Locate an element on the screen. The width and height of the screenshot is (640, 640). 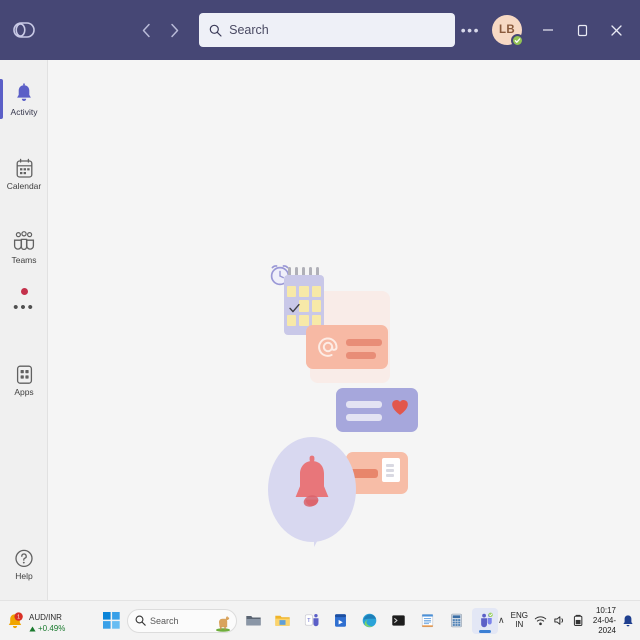
at-symbol-icon is located at coordinates (328, 347).